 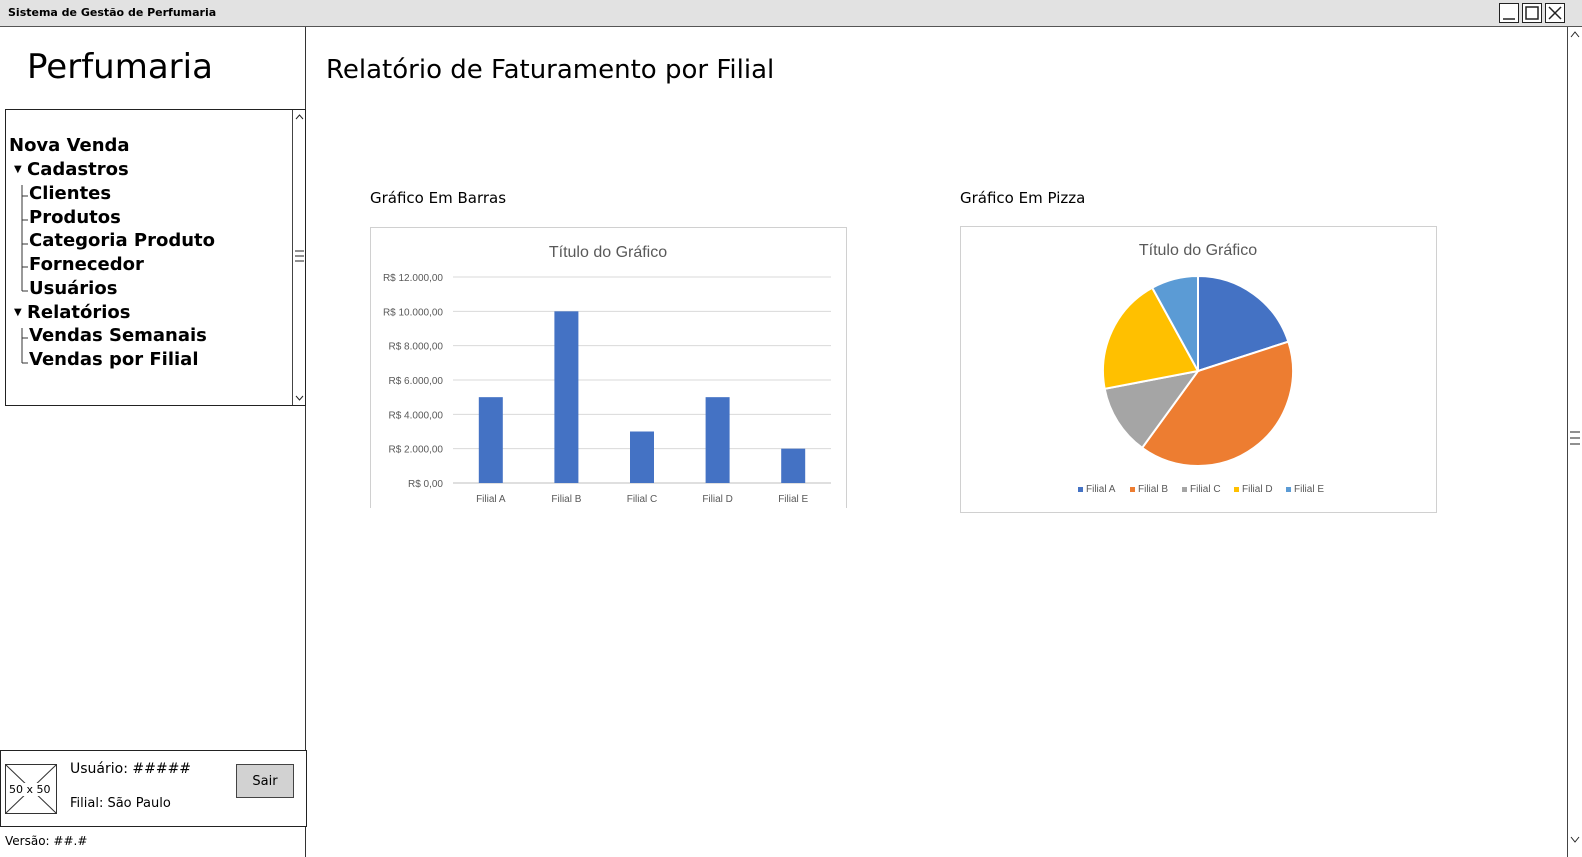 I want to click on y-tick-label: R$ 12.000,00, so click(x=413, y=278).